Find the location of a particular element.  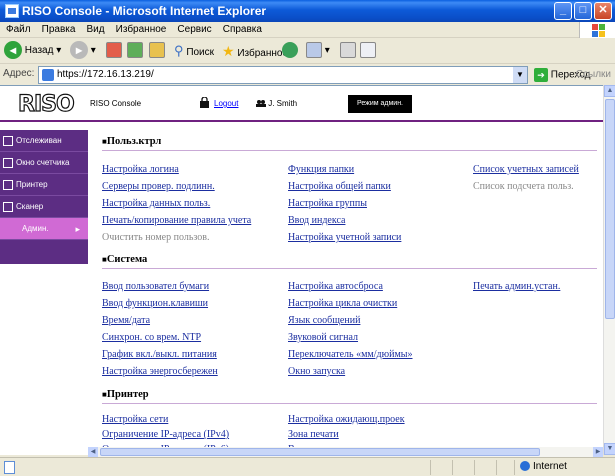

chevron-down-icon: ▼ is located at coordinates (520, 75).